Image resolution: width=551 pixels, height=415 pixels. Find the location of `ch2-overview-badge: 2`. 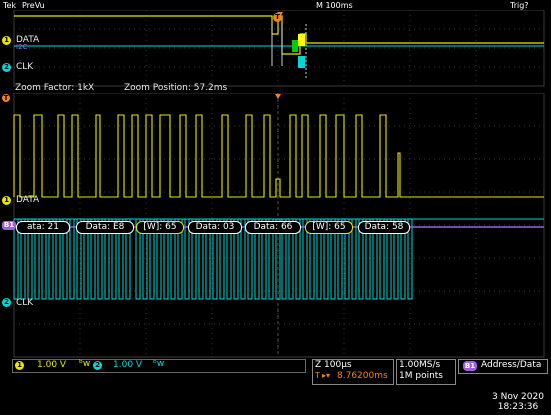

ch2-overview-badge: 2 is located at coordinates (6, 67).